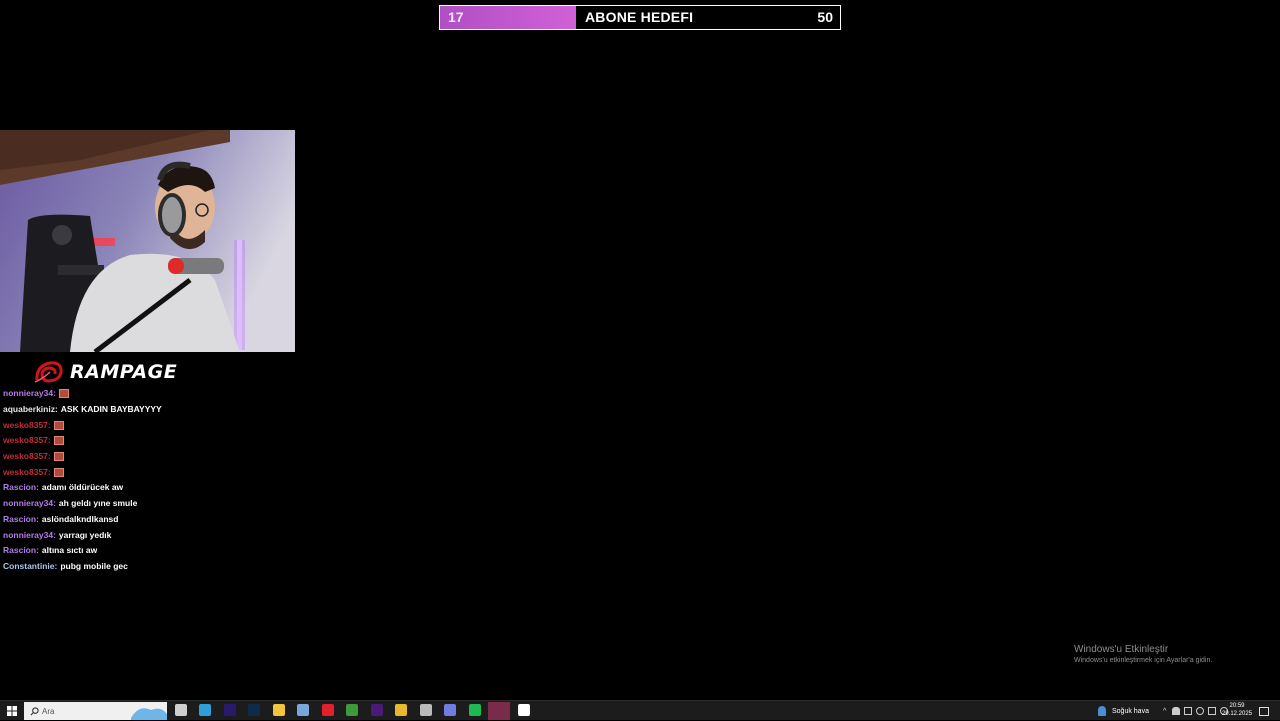  Describe the element at coordinates (328, 710) in the screenshot. I see `opera-icon` at that location.